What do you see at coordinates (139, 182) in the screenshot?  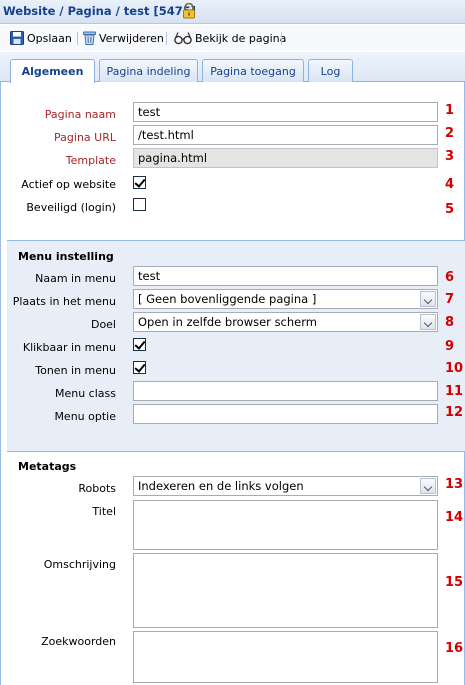 I see `active-checkbox` at bounding box center [139, 182].